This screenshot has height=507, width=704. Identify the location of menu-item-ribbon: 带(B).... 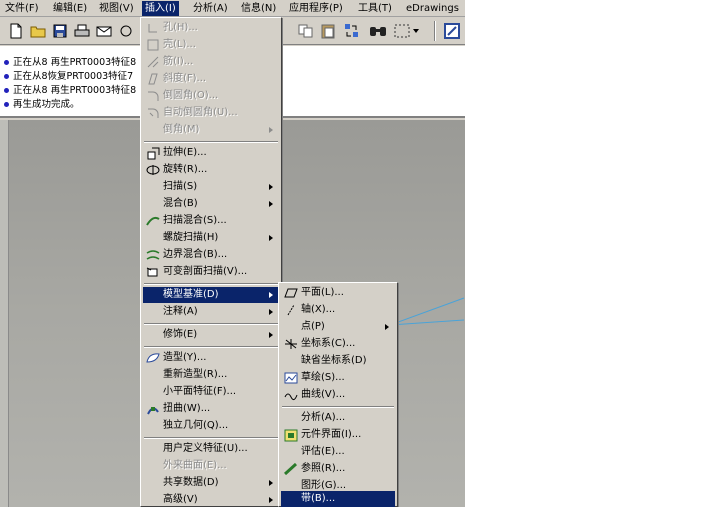
(338, 499).